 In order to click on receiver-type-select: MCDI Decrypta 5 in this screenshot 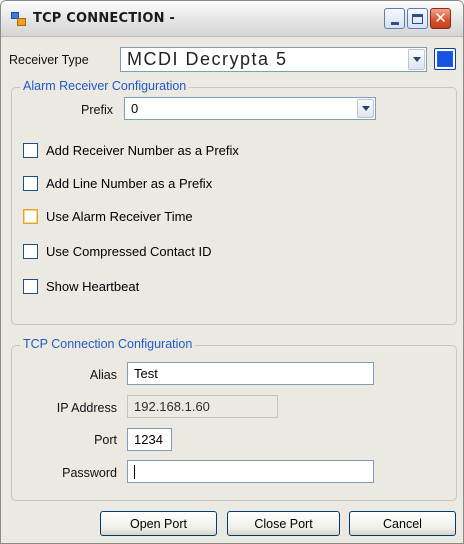, I will do `click(273, 59)`.